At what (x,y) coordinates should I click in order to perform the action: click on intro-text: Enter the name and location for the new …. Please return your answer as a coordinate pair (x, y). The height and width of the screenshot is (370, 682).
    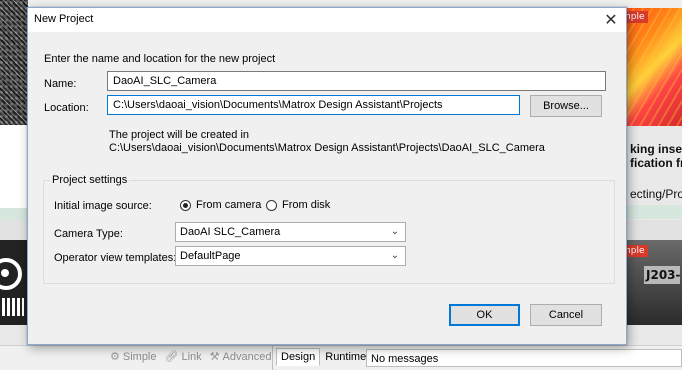
    Looking at the image, I should click on (160, 59).